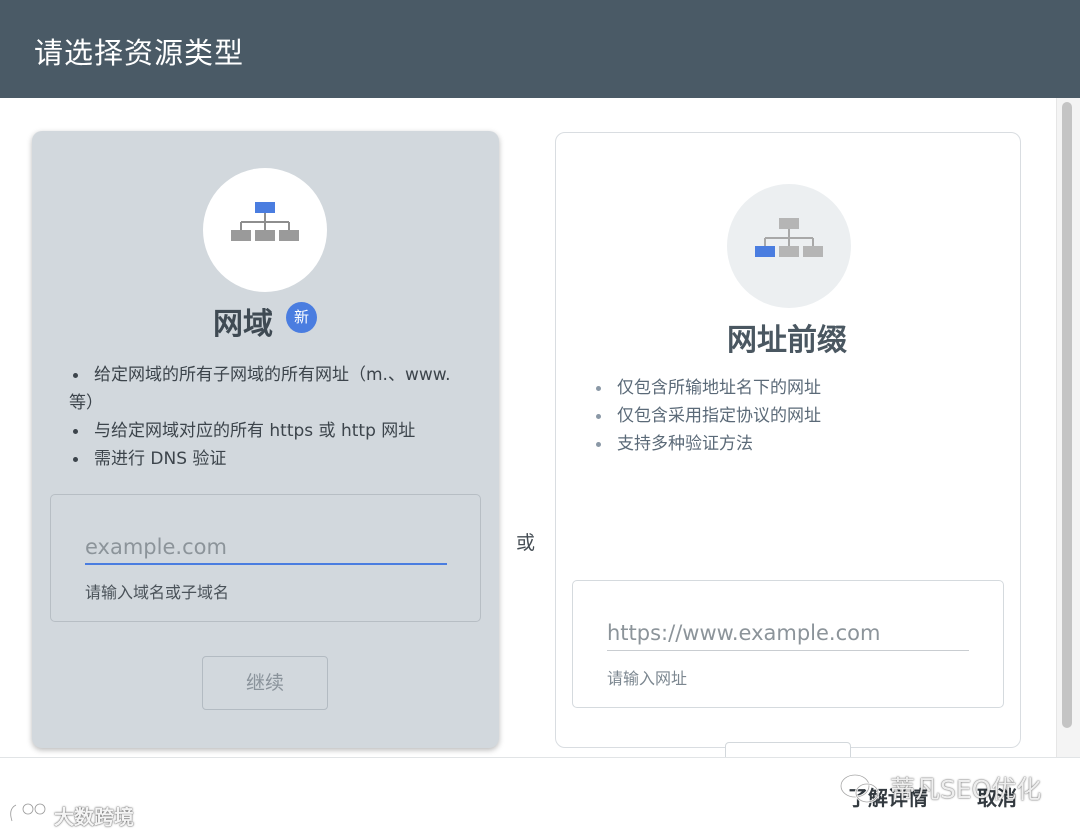  I want to click on watermark-left-text: 大数跨境, so click(94, 817).